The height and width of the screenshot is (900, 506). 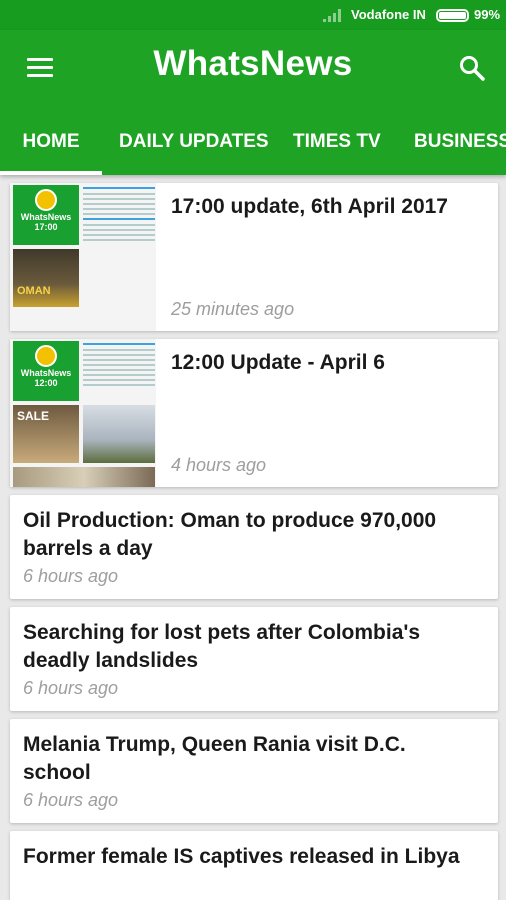 I want to click on battery-percentage: 99%, so click(x=487, y=14).